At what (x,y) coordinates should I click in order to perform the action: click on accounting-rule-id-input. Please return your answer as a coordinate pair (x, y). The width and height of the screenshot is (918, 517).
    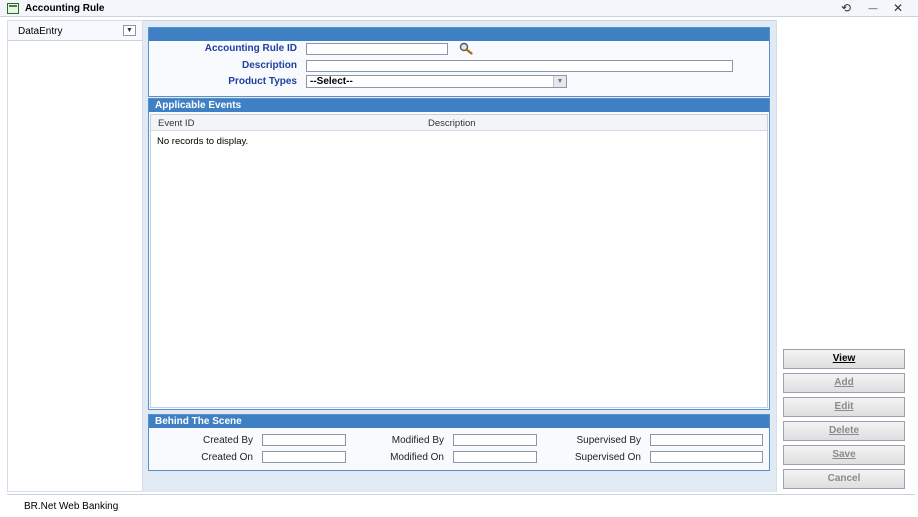
    Looking at the image, I should click on (377, 49).